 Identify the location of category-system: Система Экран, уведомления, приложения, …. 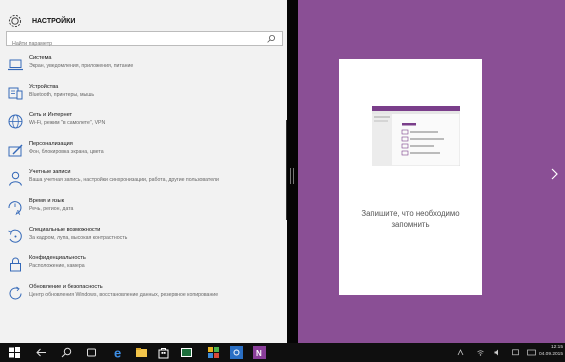
(143, 67).